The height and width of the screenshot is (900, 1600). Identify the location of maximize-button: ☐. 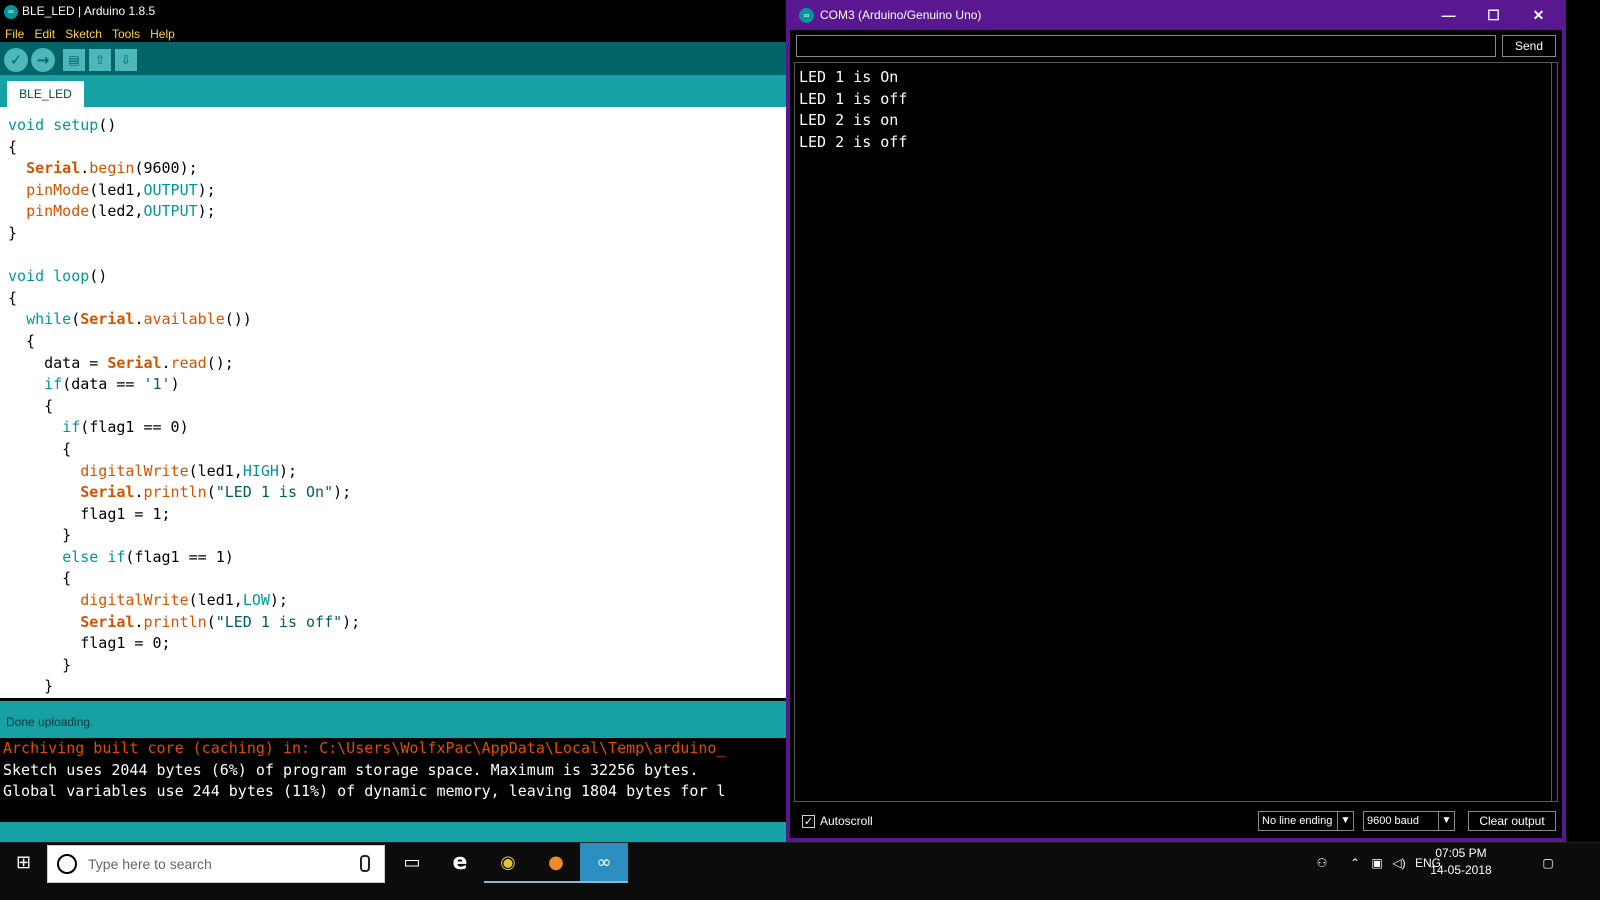
(1493, 15).